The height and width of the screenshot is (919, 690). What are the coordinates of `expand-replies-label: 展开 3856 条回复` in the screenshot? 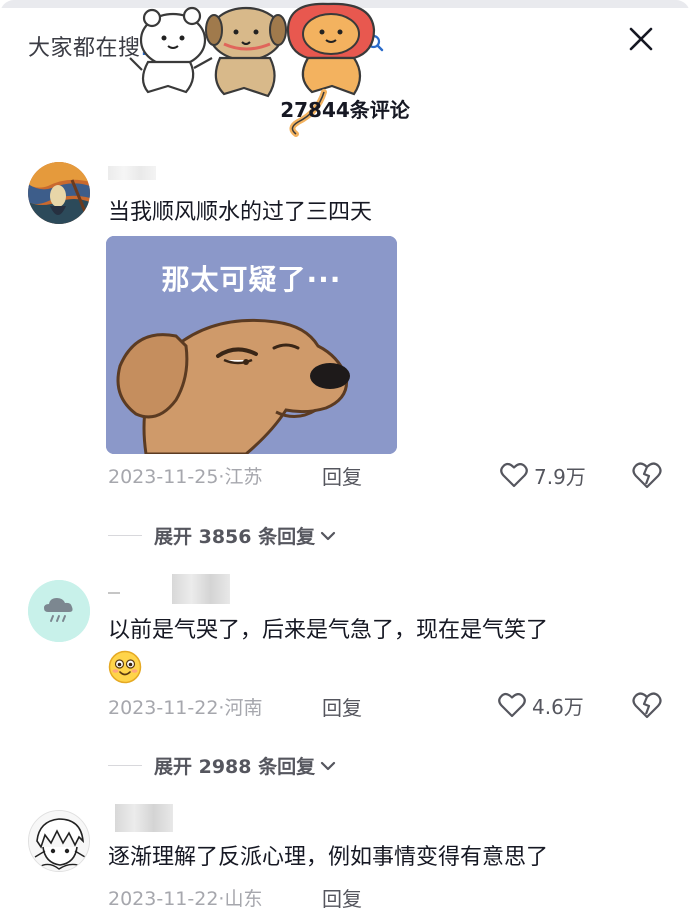 It's located at (235, 537).